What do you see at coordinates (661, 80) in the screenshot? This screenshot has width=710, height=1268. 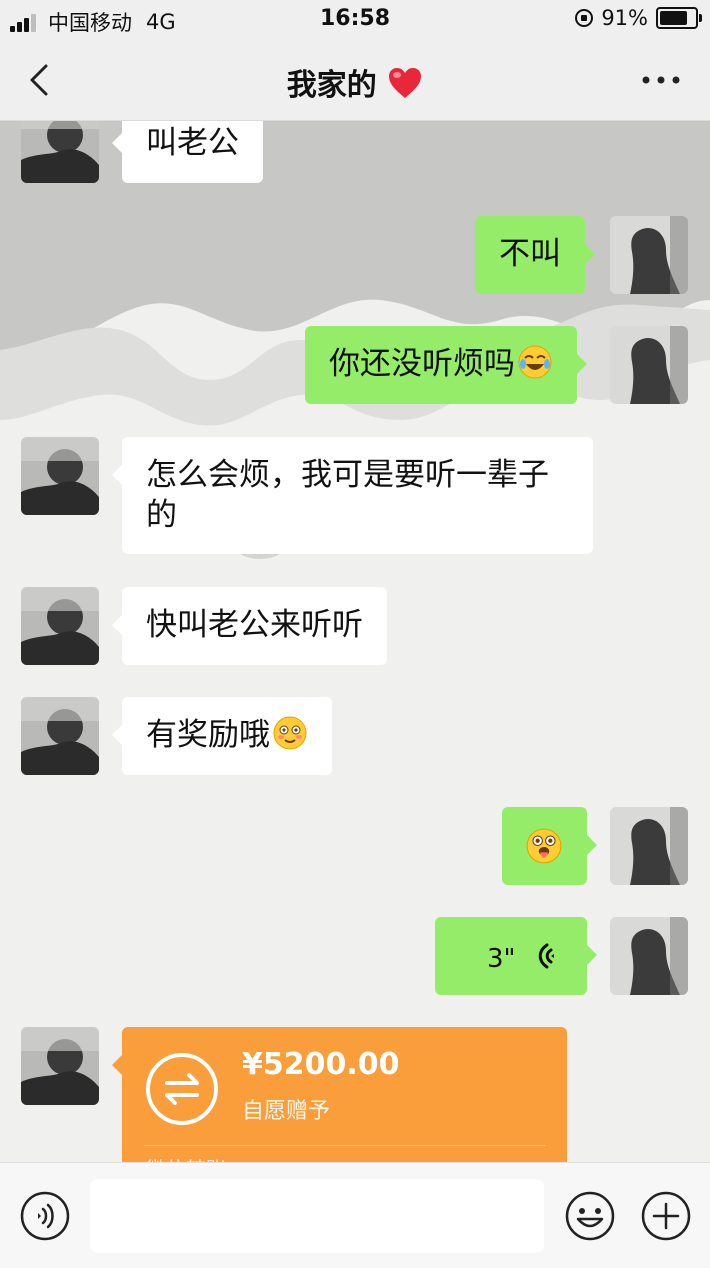 I see `more-options-icon` at bounding box center [661, 80].